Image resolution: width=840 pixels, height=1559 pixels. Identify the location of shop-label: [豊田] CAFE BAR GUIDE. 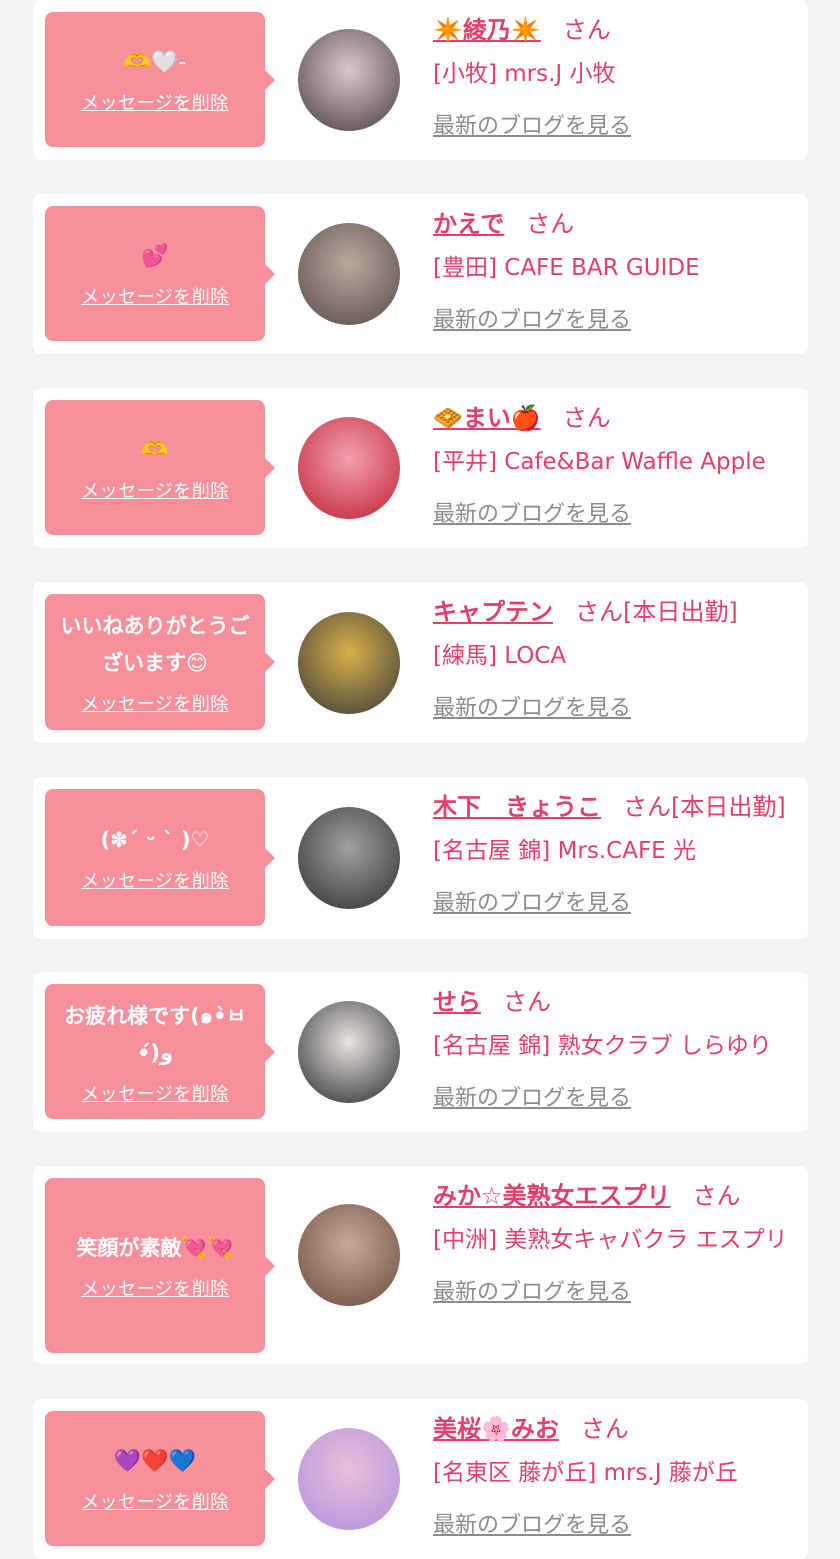
(566, 268).